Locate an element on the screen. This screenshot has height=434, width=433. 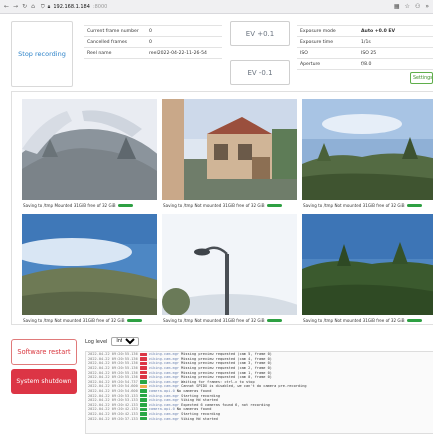
back-icon: ← is located at coordinates (6, 6).